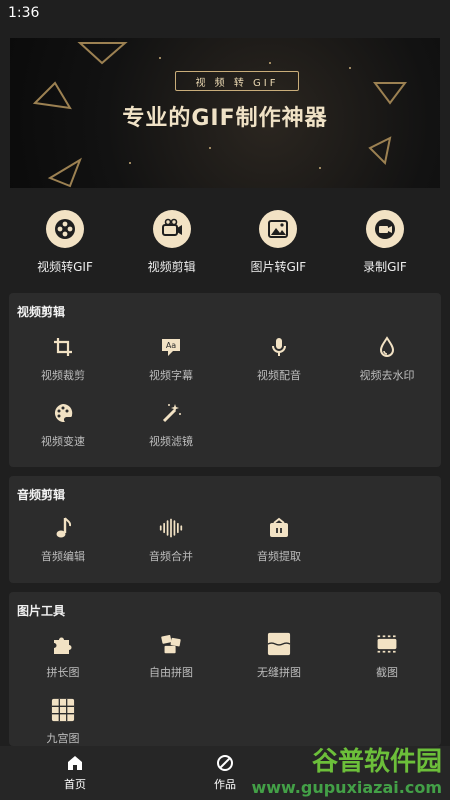 The width and height of the screenshot is (450, 800). I want to click on video-clip-icon, so click(171, 229).